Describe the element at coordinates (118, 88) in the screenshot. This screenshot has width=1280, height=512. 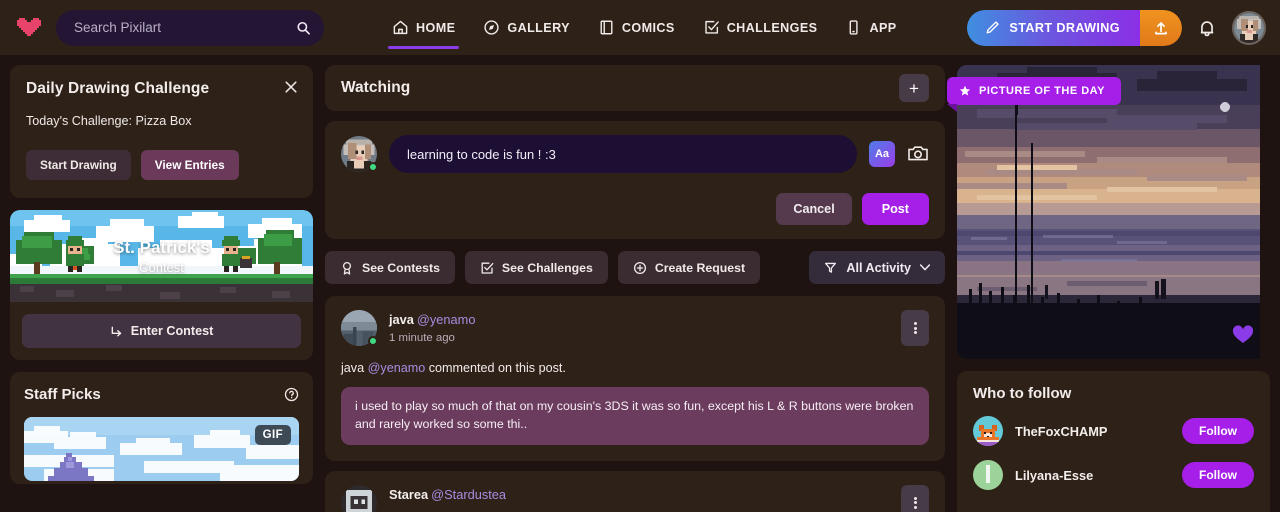
I see `daily-challenge-title: Daily Drawing Challenge` at that location.